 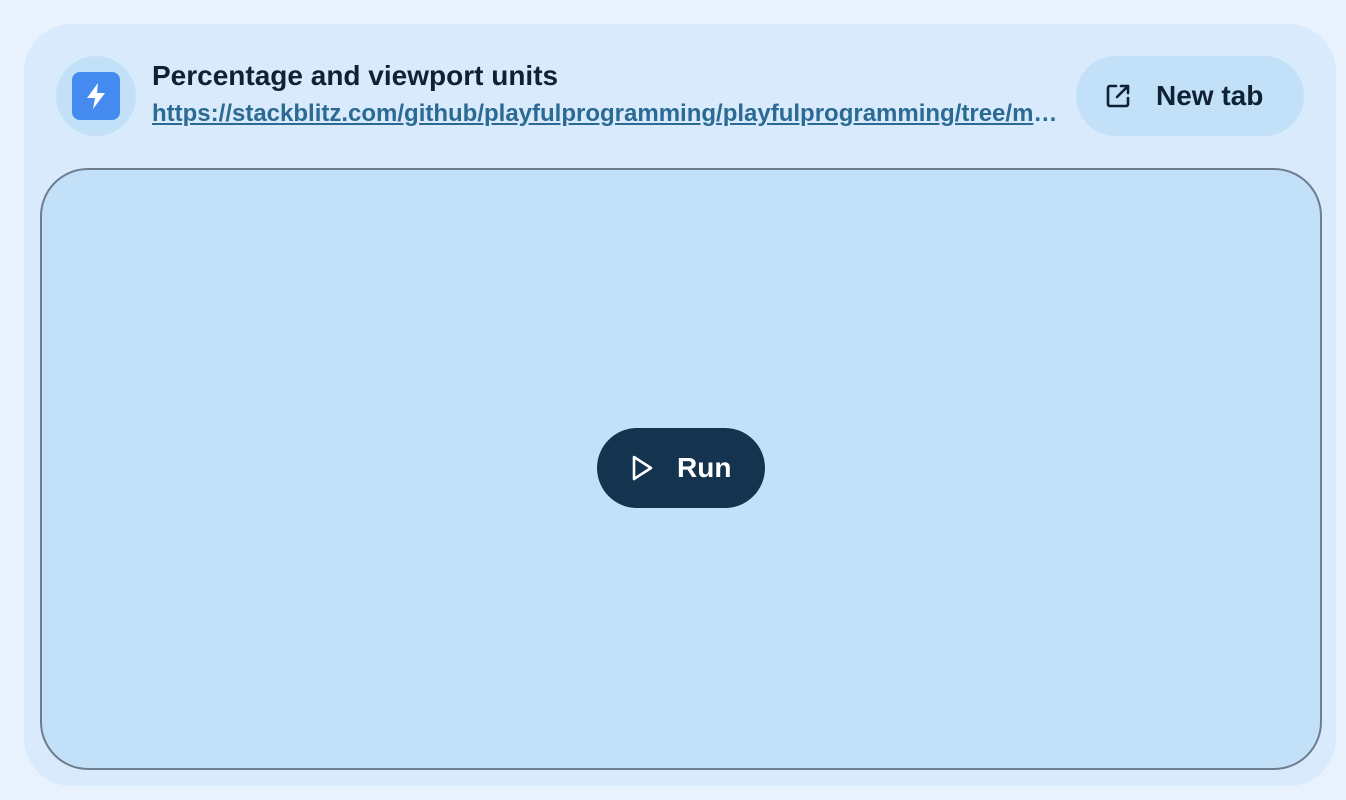 I want to click on embed-title: Percentage and viewport units, so click(x=355, y=75).